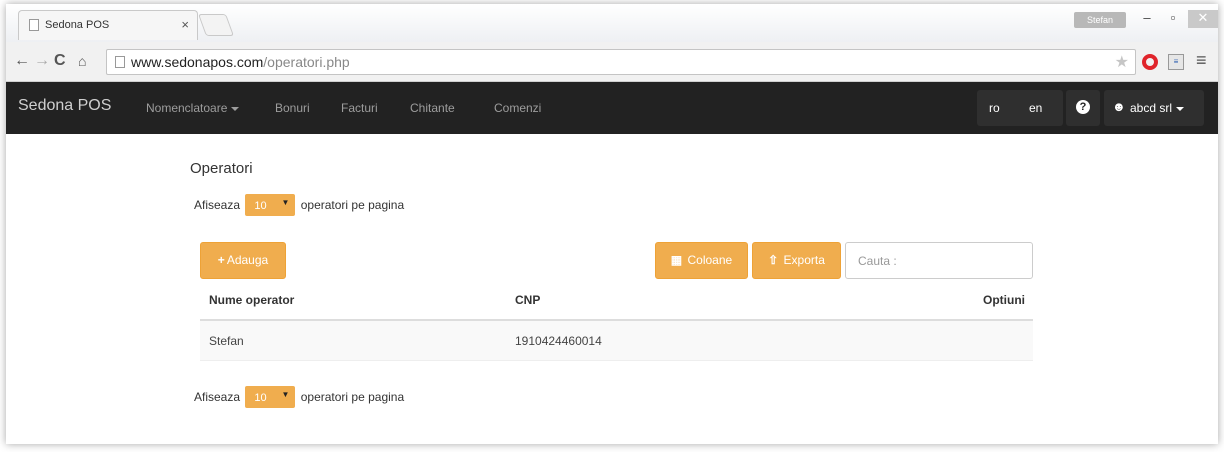  Describe the element at coordinates (299, 397) in the screenshot. I see `perpage-control-bottom: Afiseaza 10 ▼ operatori pe pagina` at that location.